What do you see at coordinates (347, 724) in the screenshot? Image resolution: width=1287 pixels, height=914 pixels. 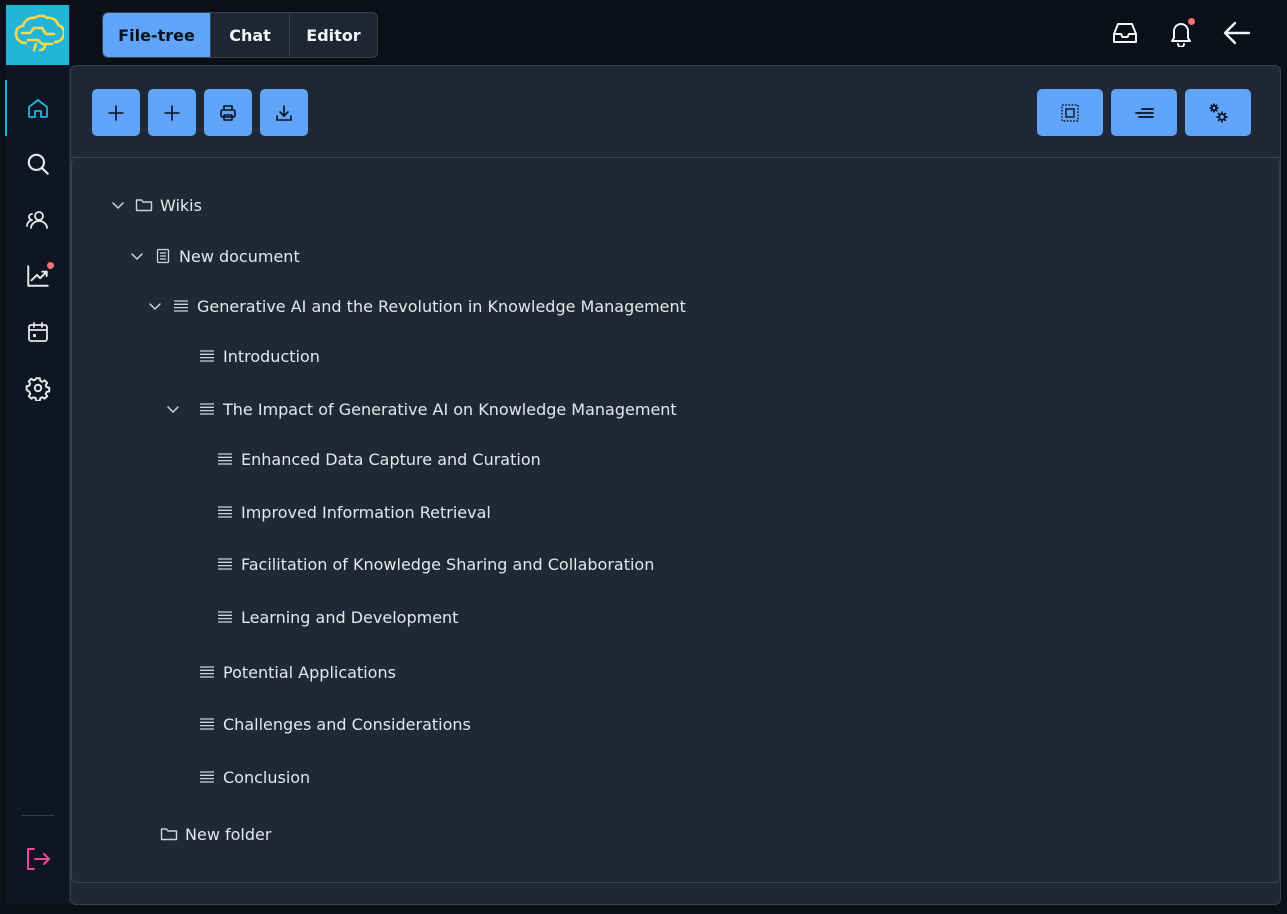 I see `tree-node-label: Challenges and Considerations` at bounding box center [347, 724].